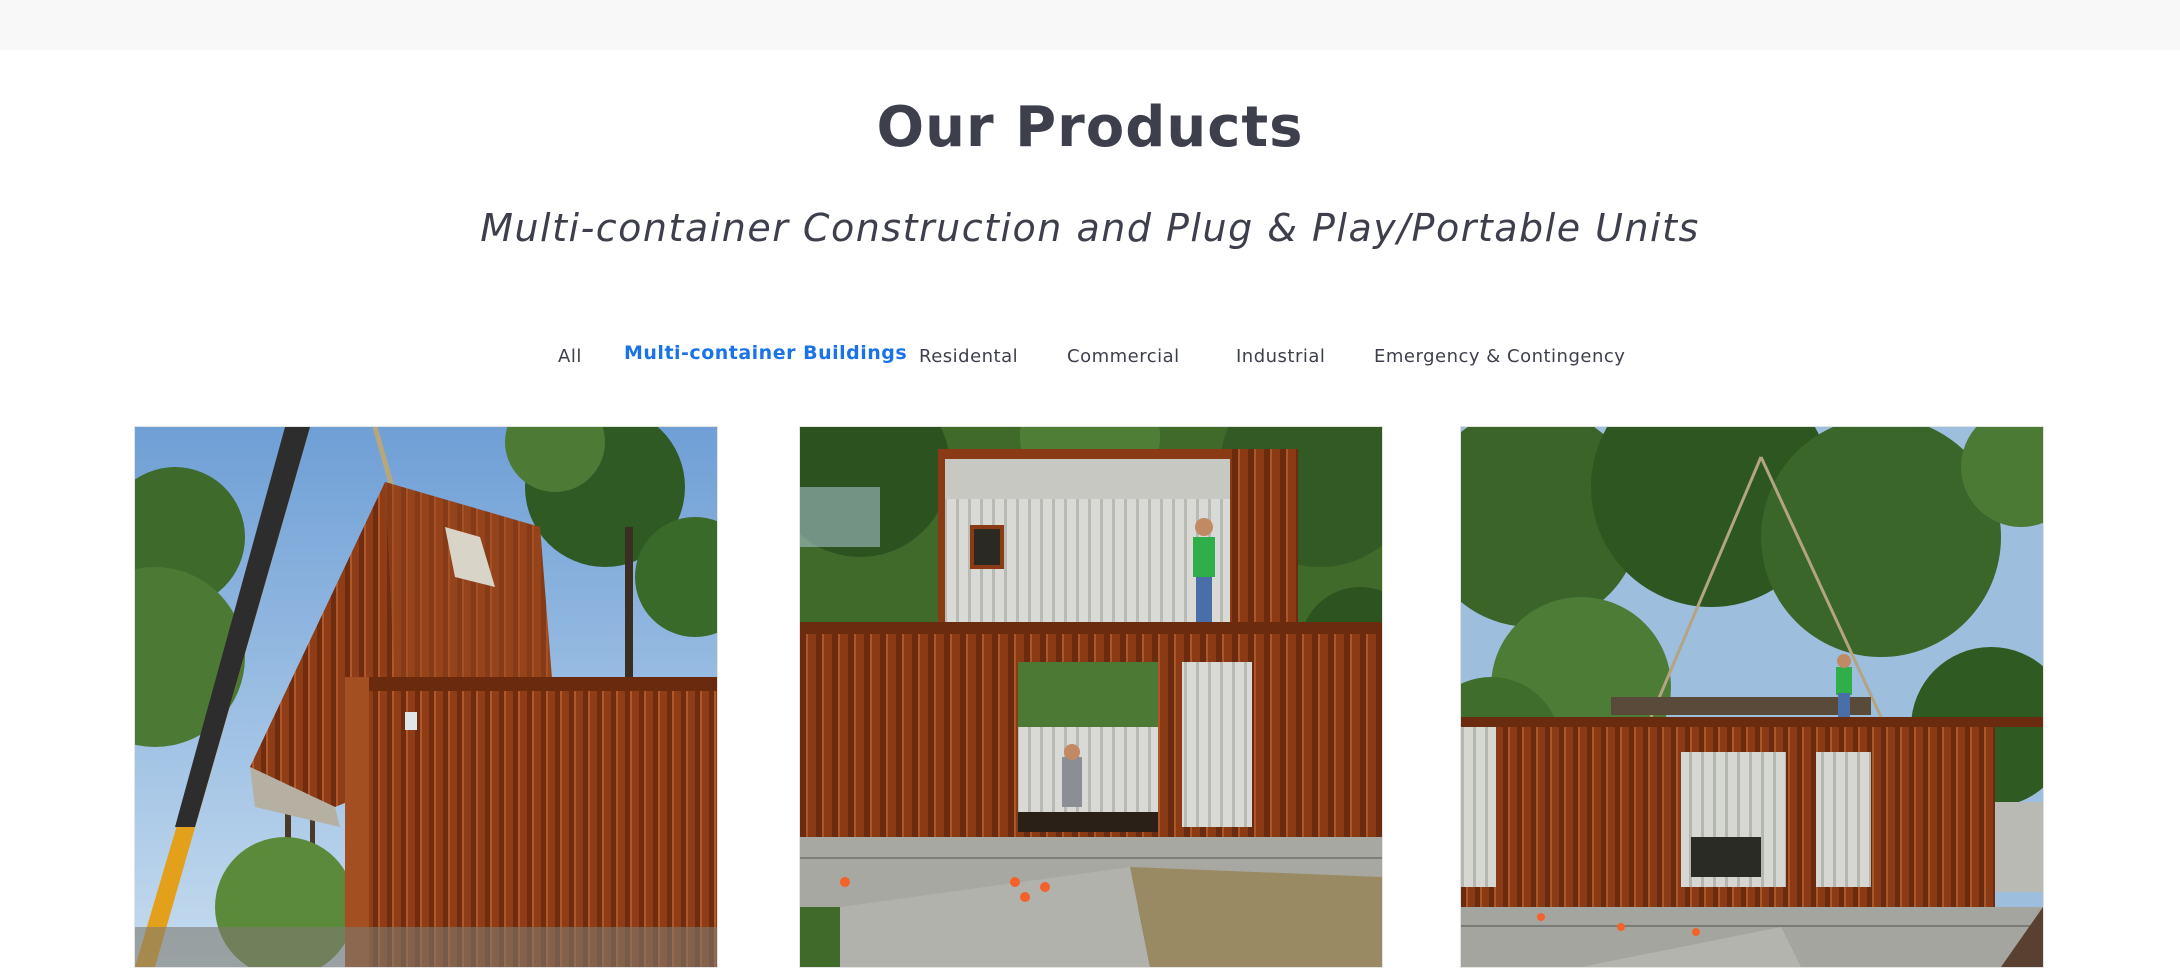 This screenshot has height=968, width=2180. Describe the element at coordinates (968, 357) in the screenshot. I see `filter-residental: Residental` at that location.